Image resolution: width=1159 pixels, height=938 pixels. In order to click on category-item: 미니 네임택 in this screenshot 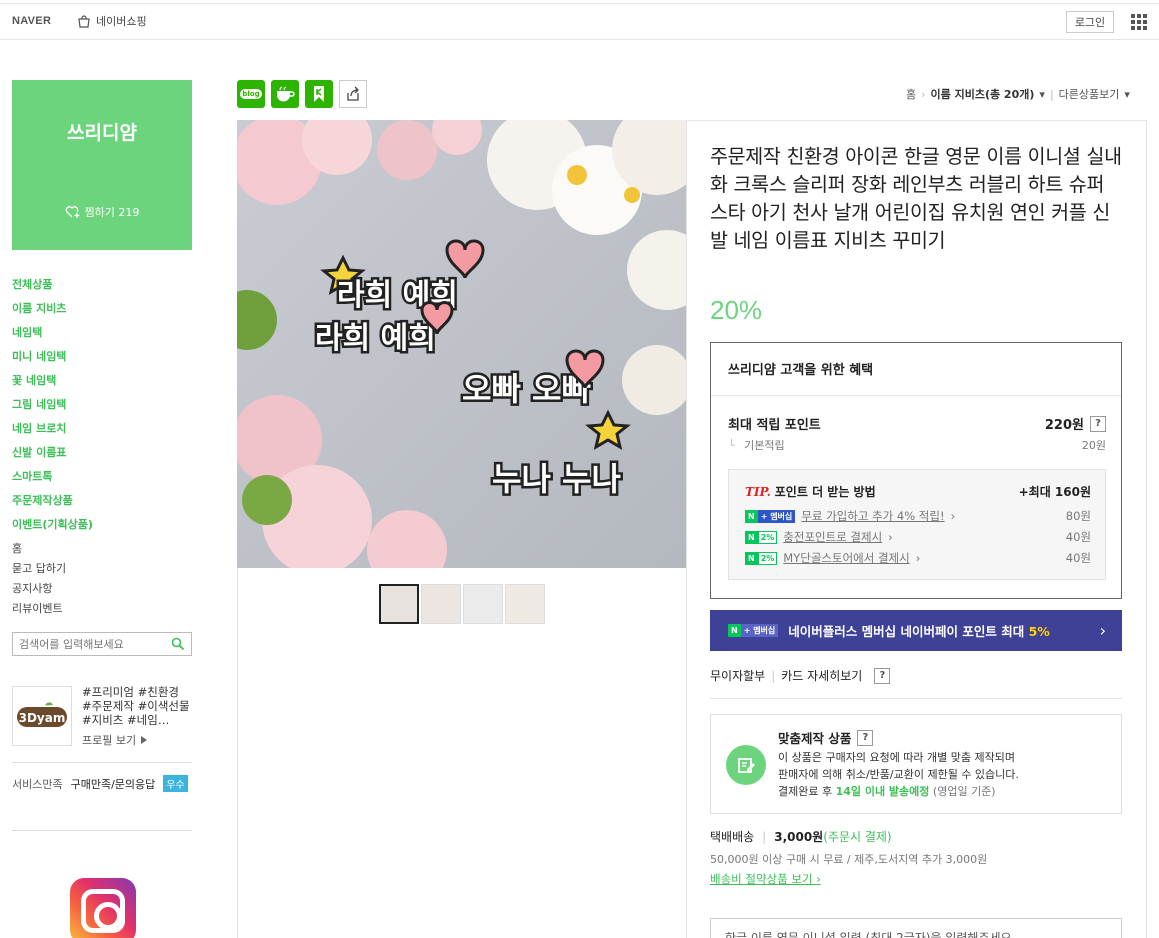, I will do `click(52, 362)`.